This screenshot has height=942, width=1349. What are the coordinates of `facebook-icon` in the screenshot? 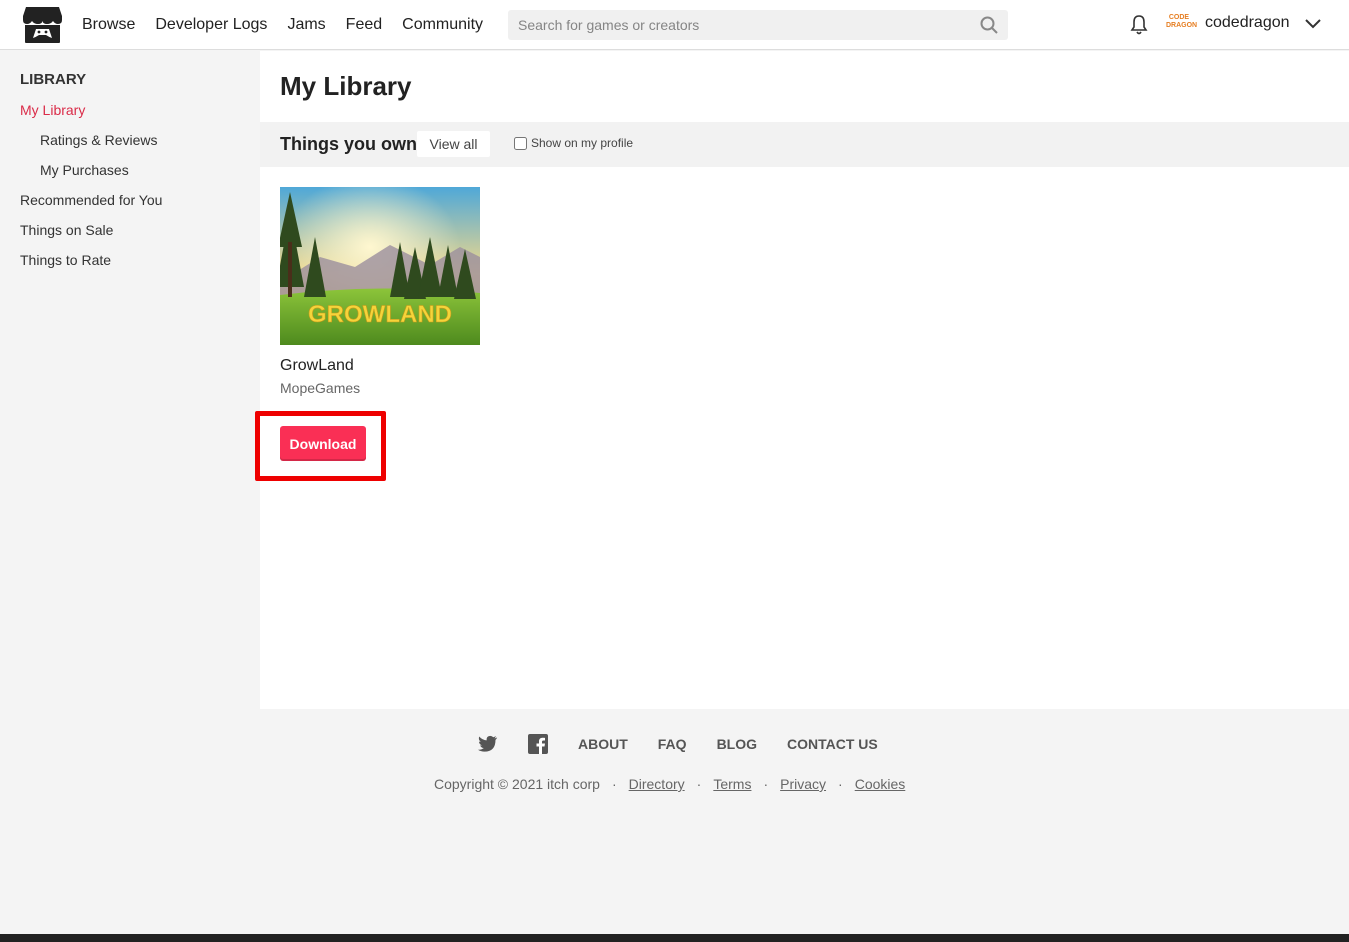 It's located at (538, 744).